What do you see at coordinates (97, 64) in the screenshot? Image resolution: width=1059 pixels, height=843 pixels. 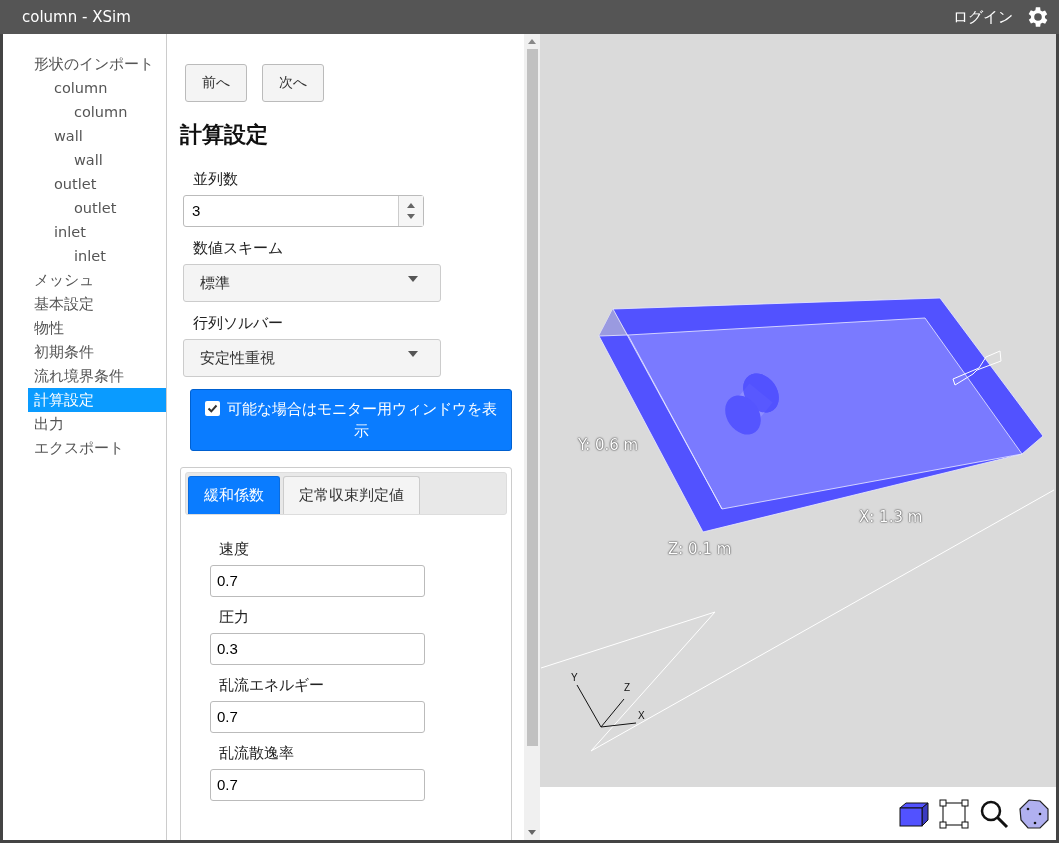 I see `sidebar-item: 形状のインポート` at bounding box center [97, 64].